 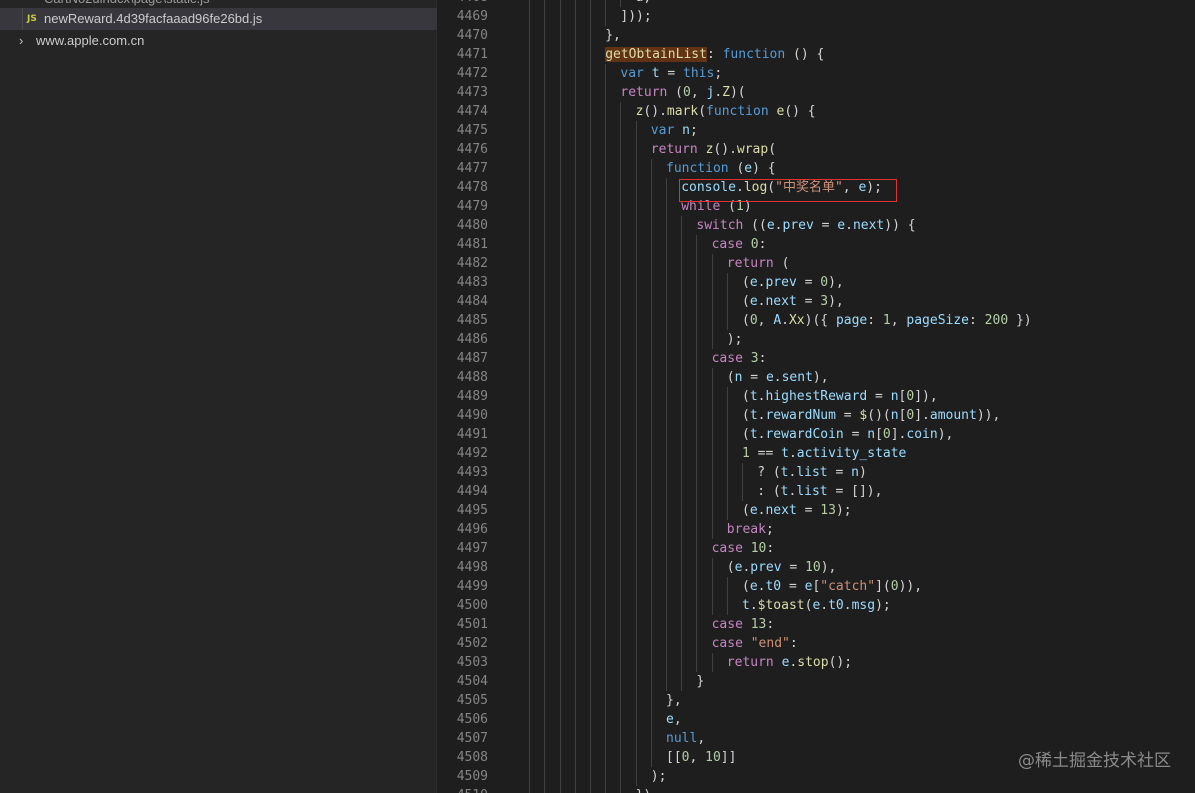 I want to click on code-line: 4498 (e.prev = 10),, so click(x=816, y=567).